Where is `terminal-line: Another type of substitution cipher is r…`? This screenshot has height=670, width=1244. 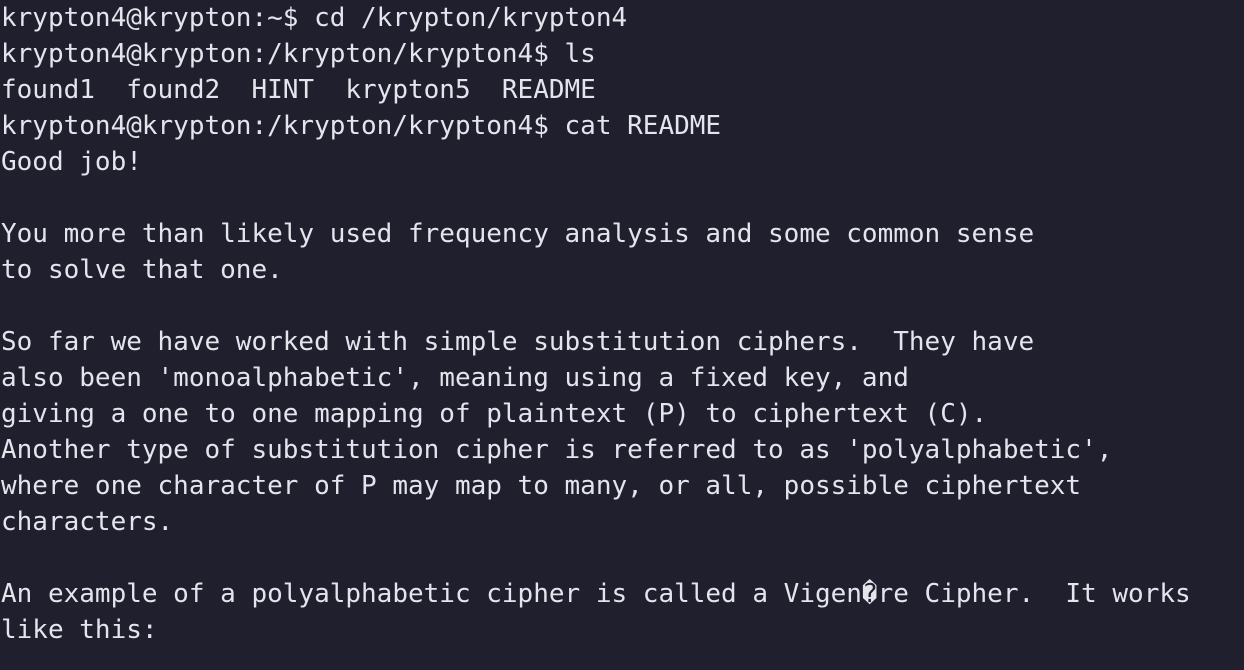 terminal-line: Another type of substitution cipher is r… is located at coordinates (557, 450).